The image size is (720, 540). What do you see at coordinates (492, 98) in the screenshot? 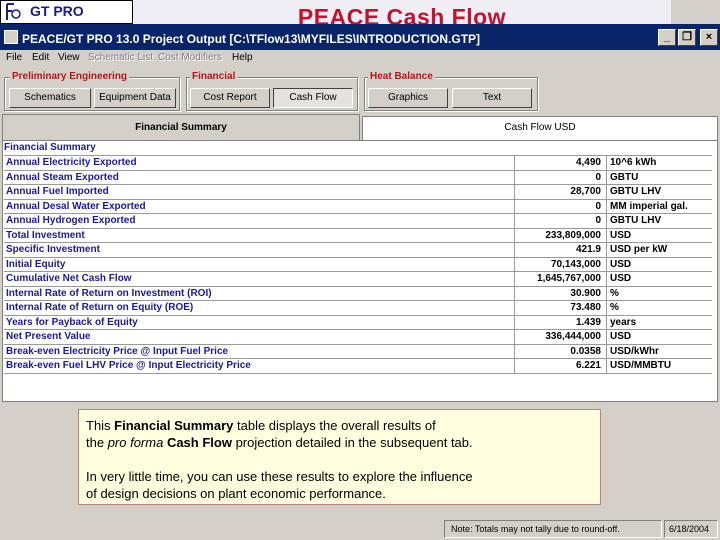
I see `text-button: Text` at bounding box center [492, 98].